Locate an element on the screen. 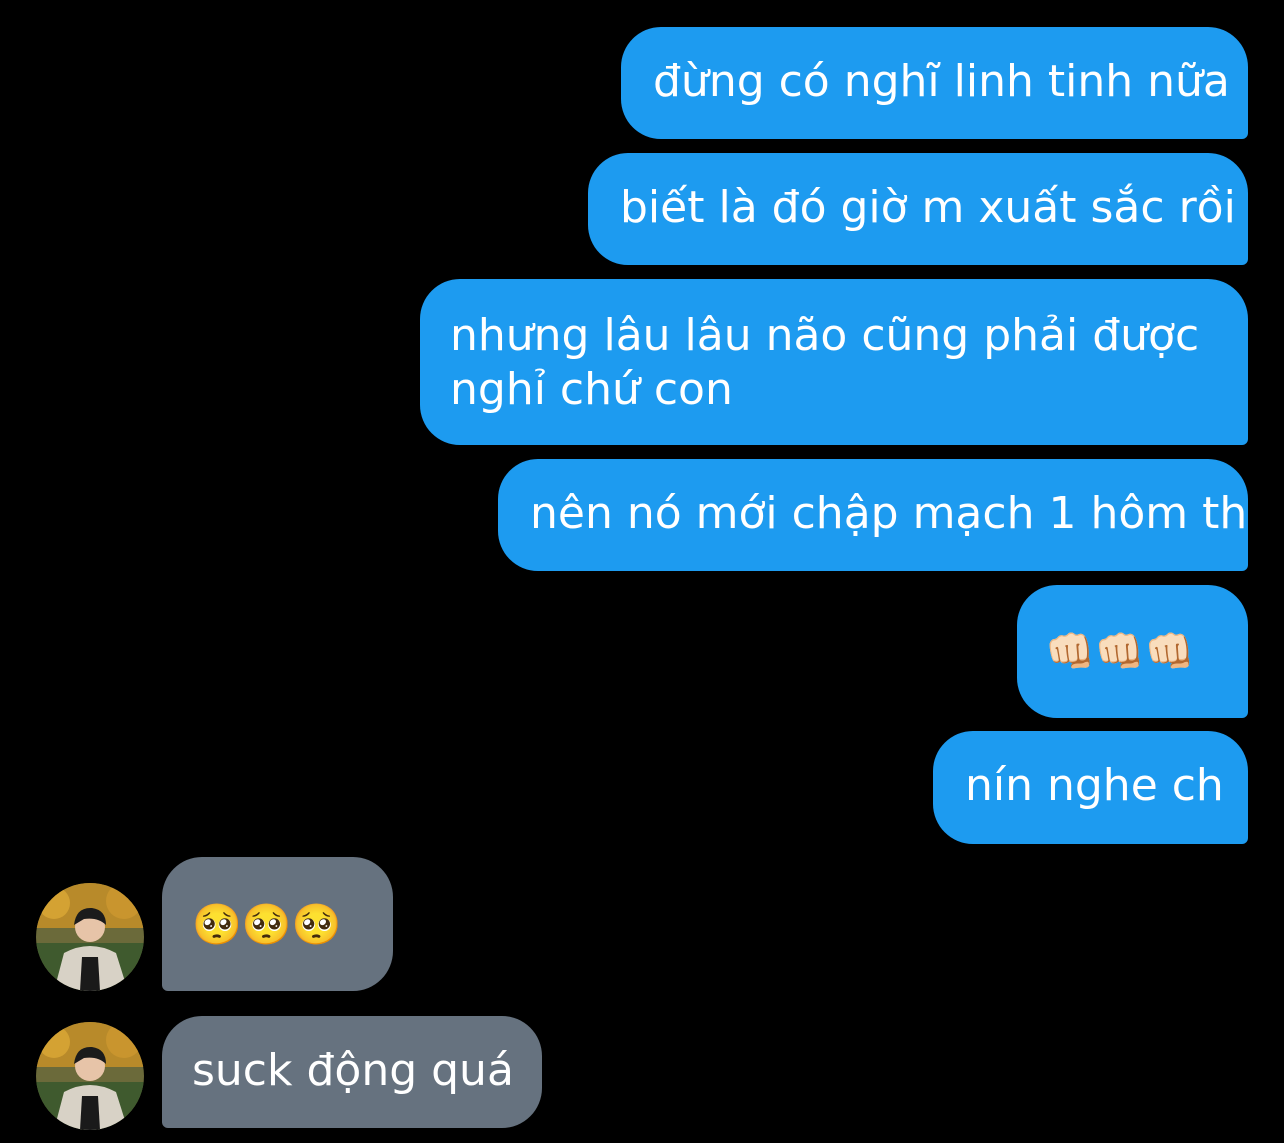 This screenshot has width=1284, height=1143. incoming-message: suck động quá is located at coordinates (352, 1072).